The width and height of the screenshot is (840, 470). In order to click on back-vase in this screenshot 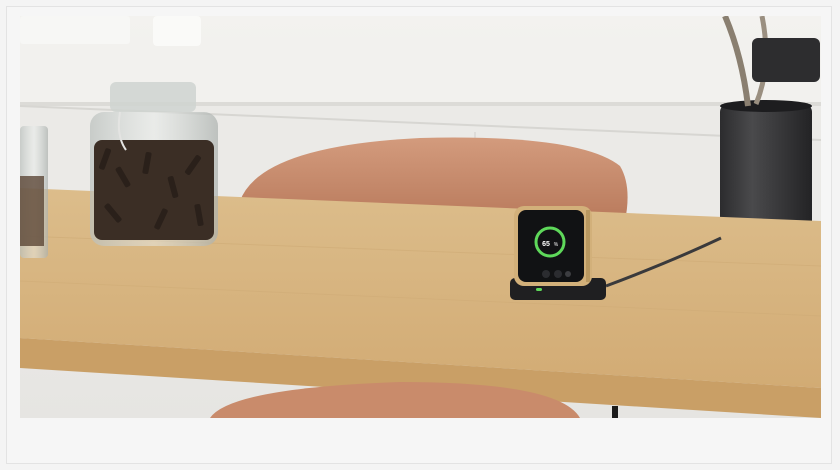, I will do `click(786, 60)`.